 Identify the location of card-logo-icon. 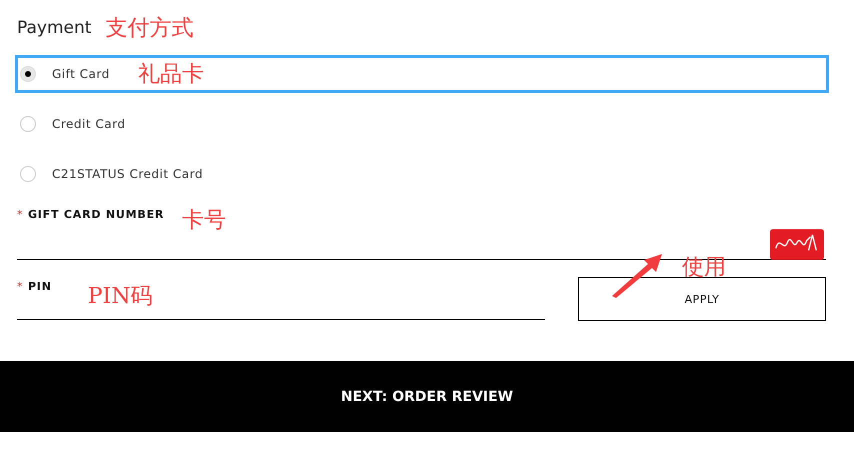
(797, 244).